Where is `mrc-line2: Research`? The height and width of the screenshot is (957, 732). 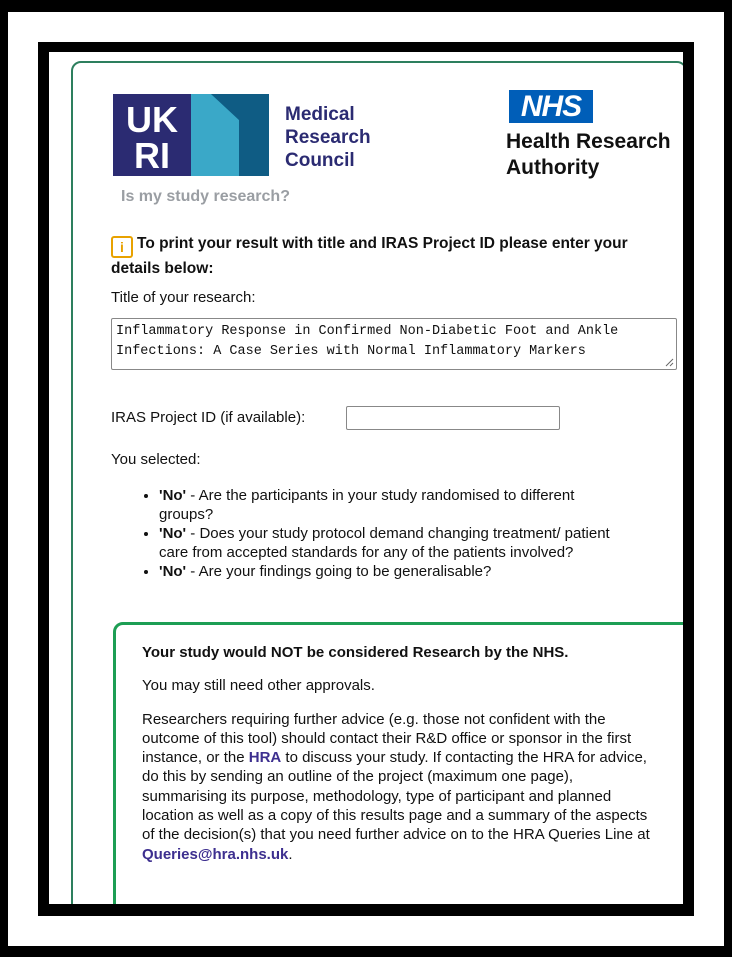 mrc-line2: Research is located at coordinates (328, 137).